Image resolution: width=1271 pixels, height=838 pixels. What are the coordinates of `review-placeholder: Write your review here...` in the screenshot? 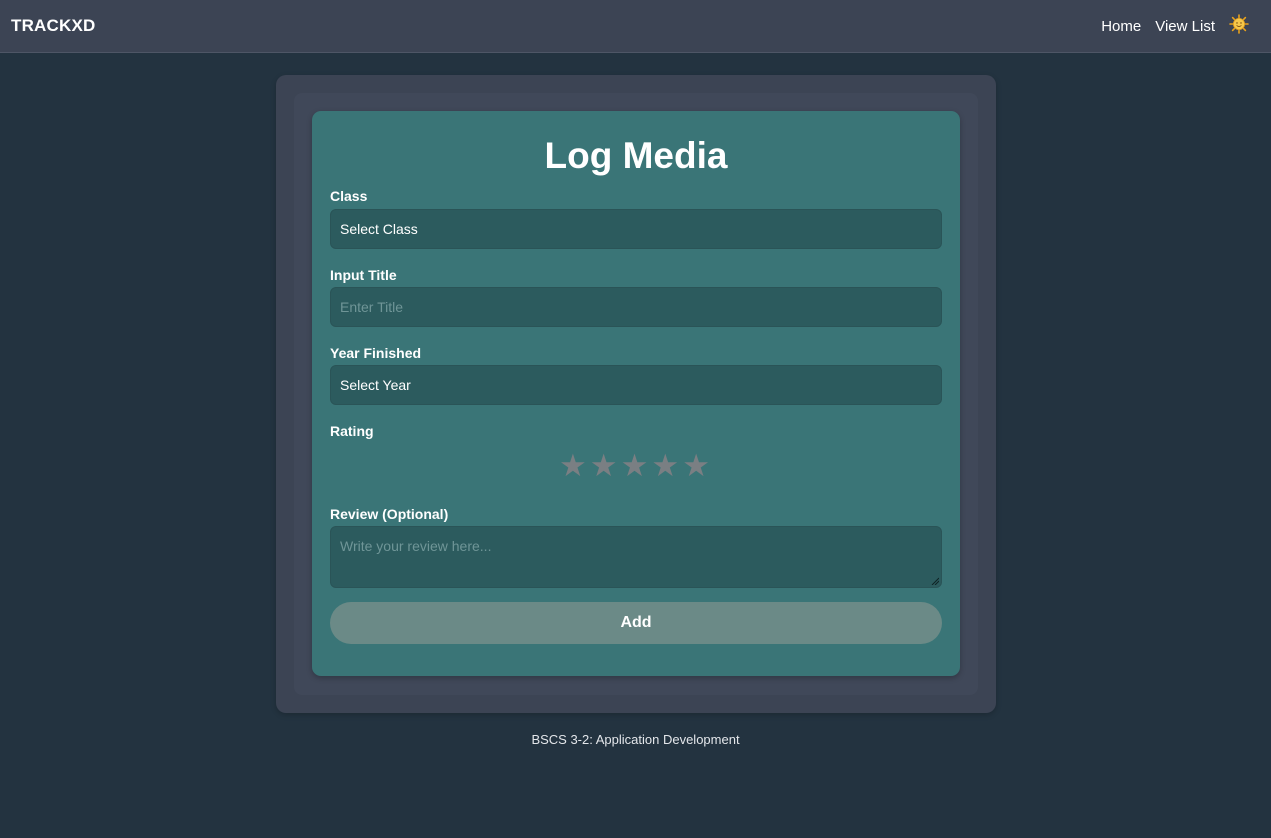 It's located at (416, 546).